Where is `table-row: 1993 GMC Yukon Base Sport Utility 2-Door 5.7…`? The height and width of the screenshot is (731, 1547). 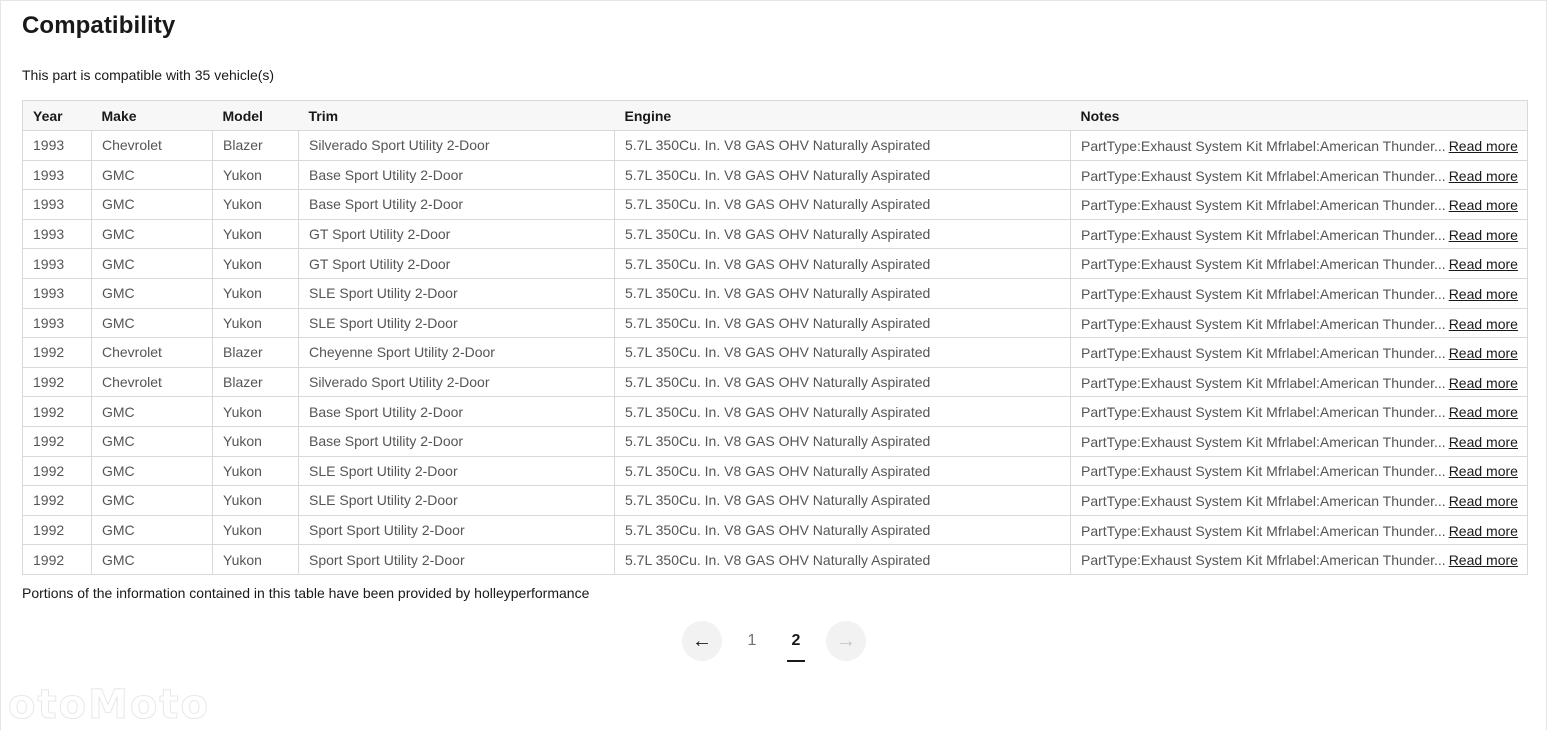
table-row: 1993 GMC Yukon Base Sport Utility 2-Door 5.7… is located at coordinates (775, 175).